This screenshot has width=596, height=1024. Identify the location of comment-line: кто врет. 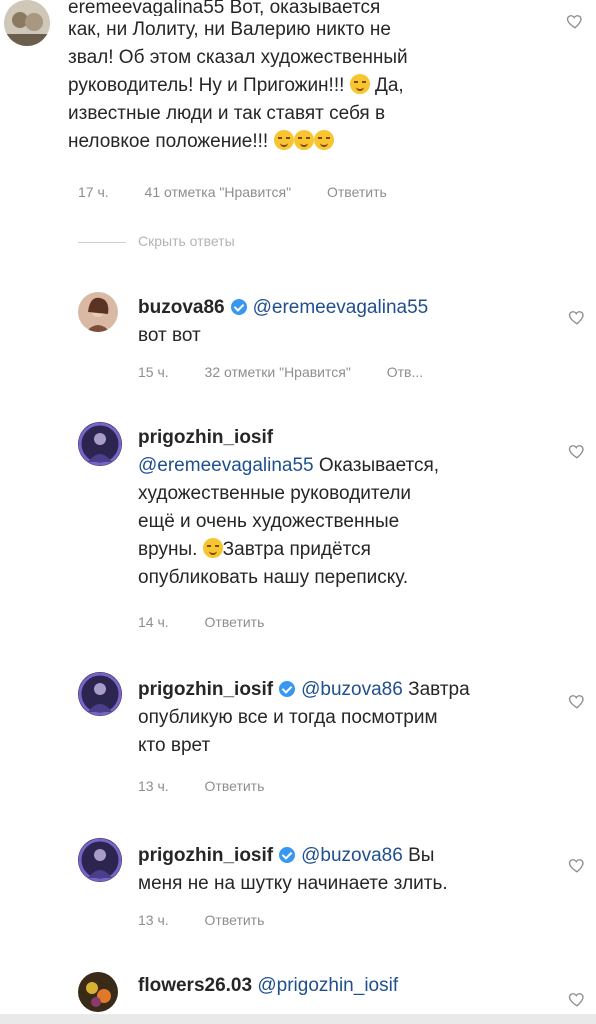
(174, 745).